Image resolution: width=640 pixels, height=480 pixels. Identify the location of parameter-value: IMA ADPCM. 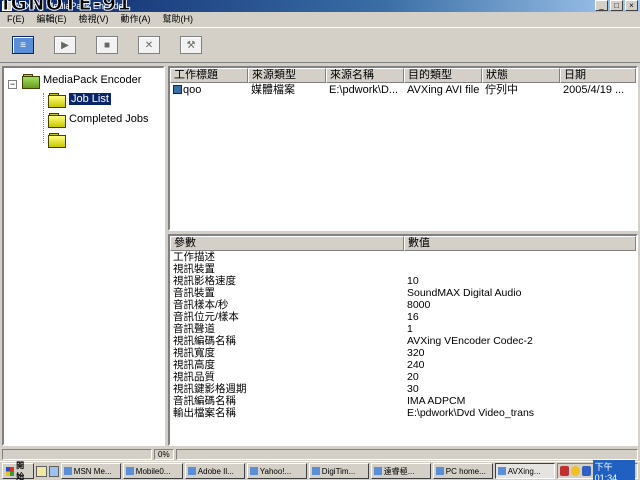
(436, 401).